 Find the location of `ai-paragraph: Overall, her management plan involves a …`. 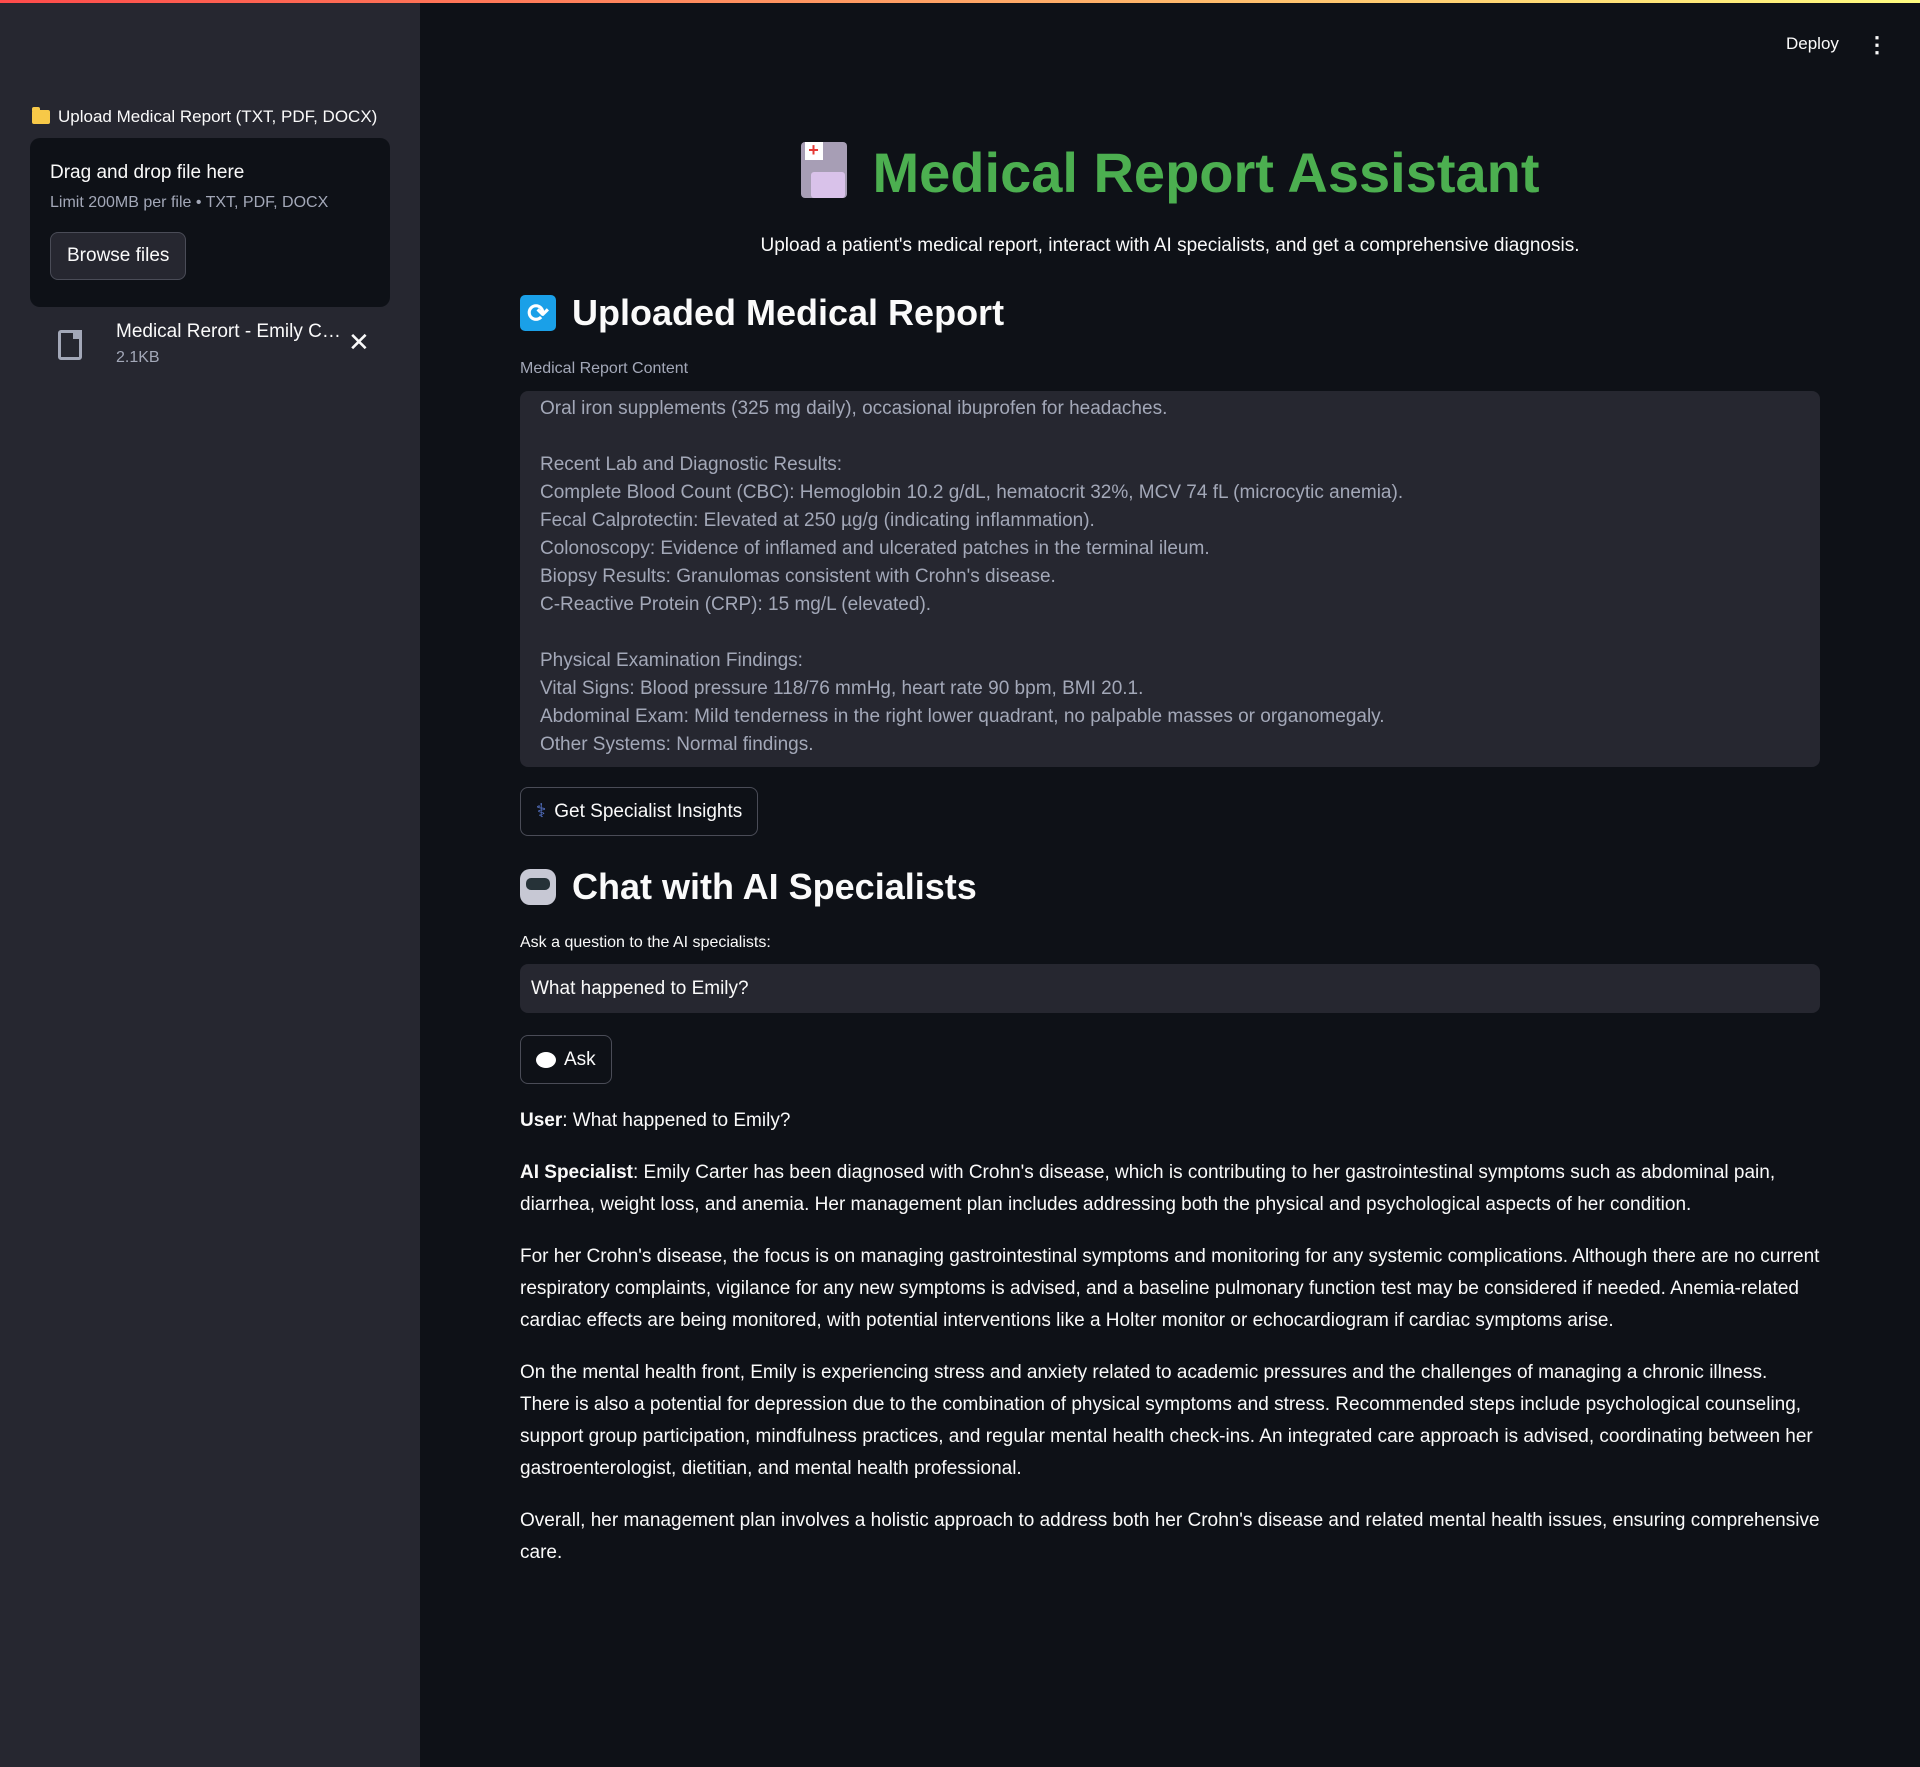

ai-paragraph: Overall, her management plan involves a … is located at coordinates (1170, 1536).